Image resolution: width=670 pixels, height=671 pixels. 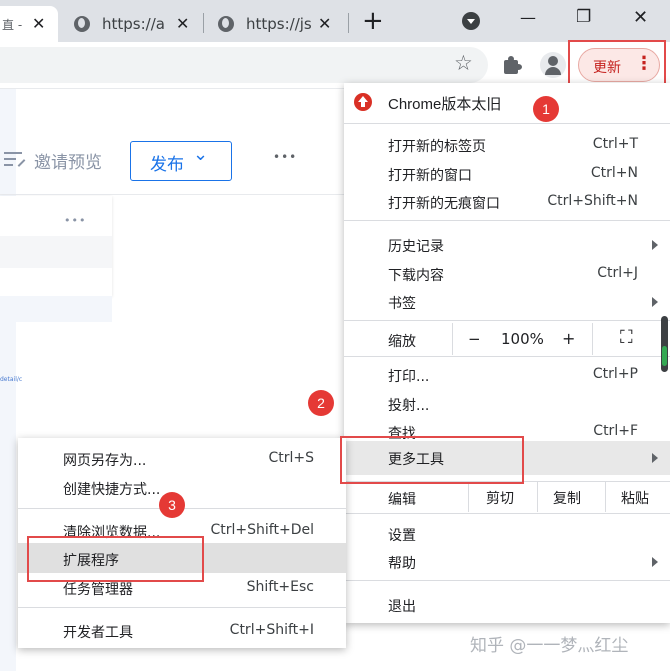 I want to click on menu-item-shortcut: Ctrl+Shift+Del, so click(x=262, y=530).